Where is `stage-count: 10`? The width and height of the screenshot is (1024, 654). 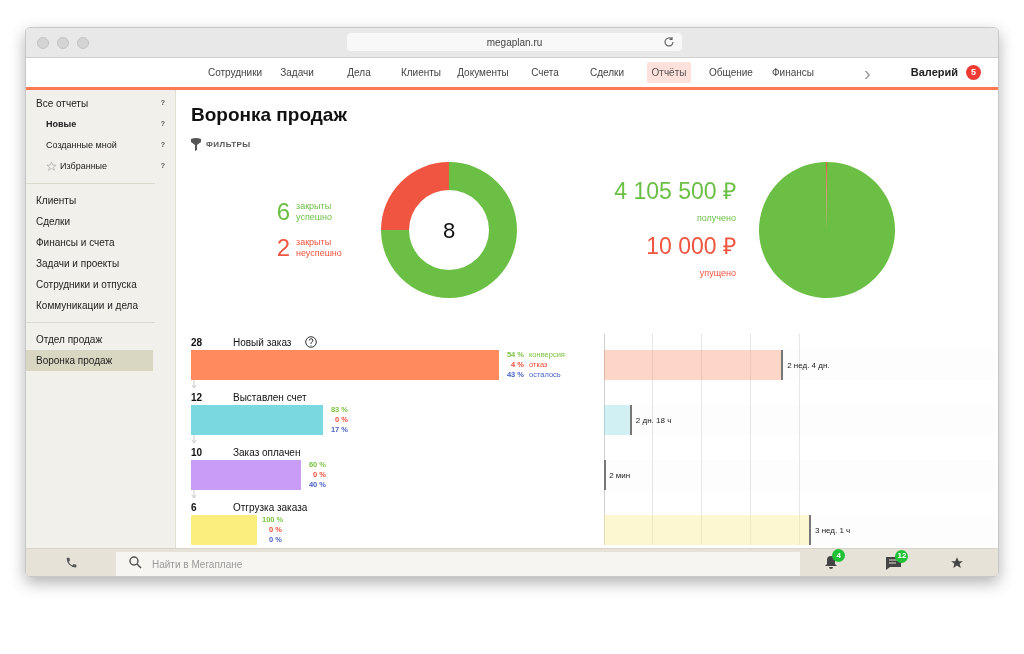 stage-count: 10 is located at coordinates (197, 452).